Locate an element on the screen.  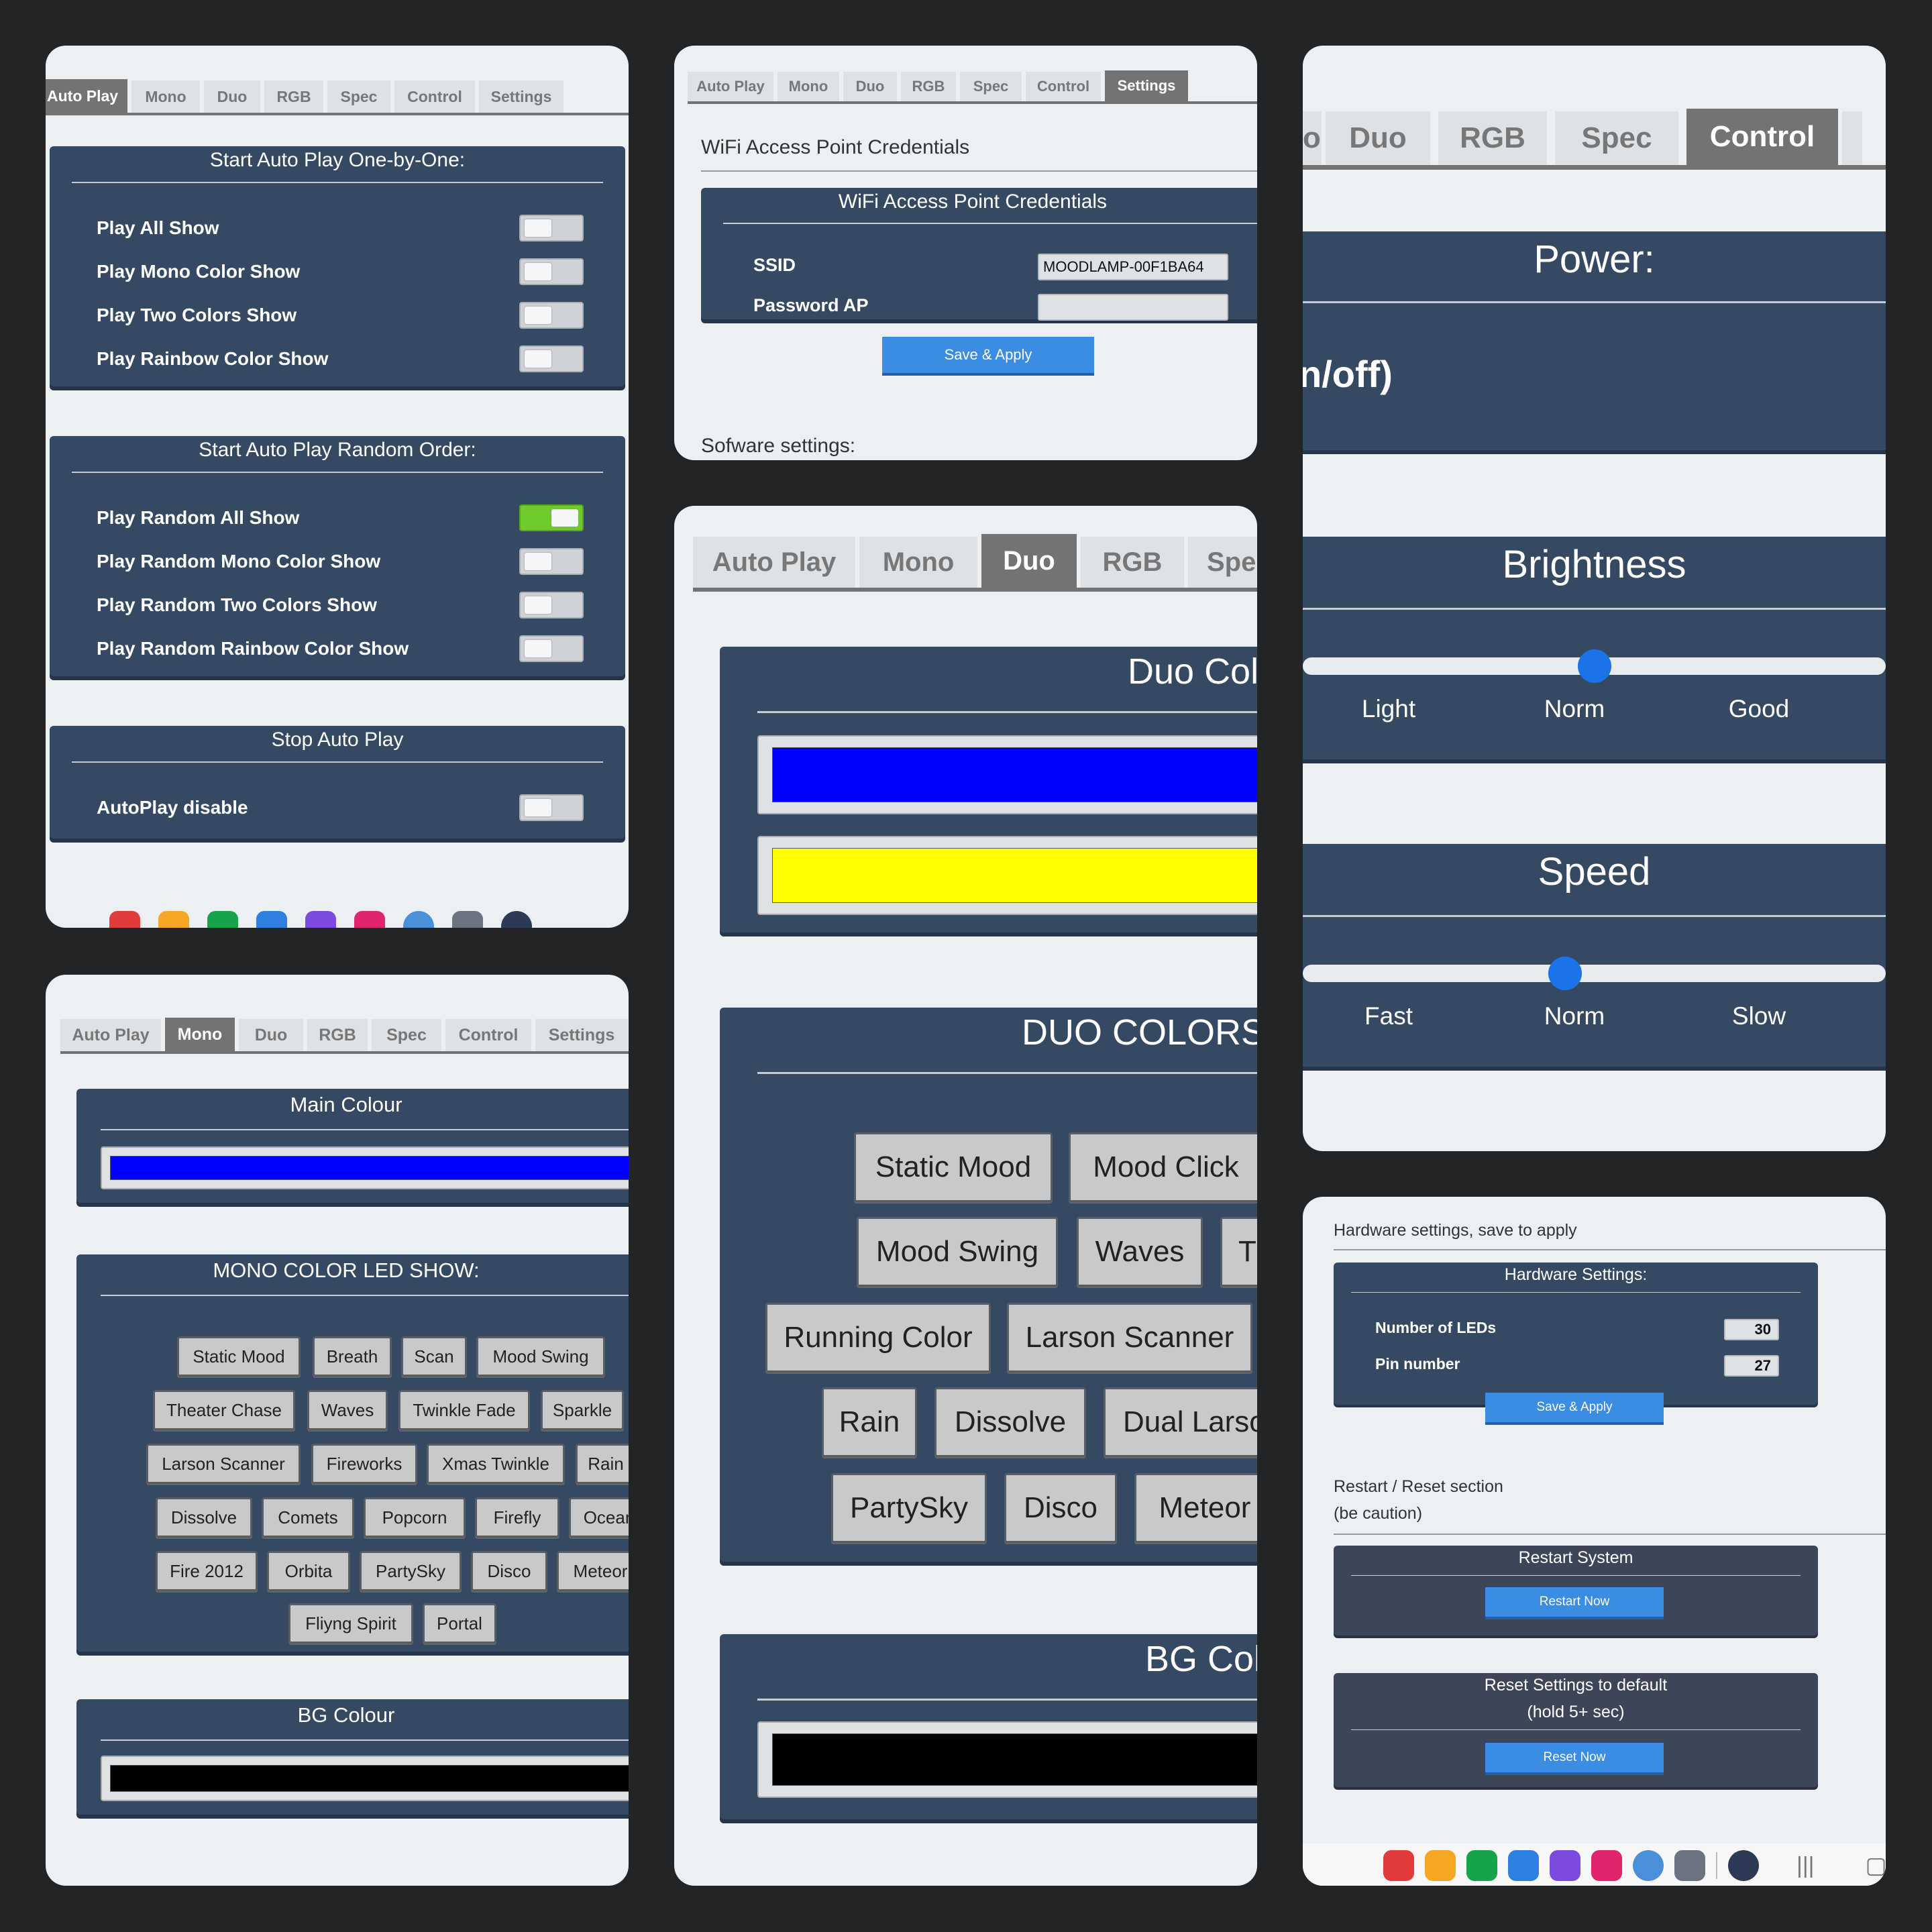
show-twinkle-fade-button: Twinkle Fade is located at coordinates (464, 1410).